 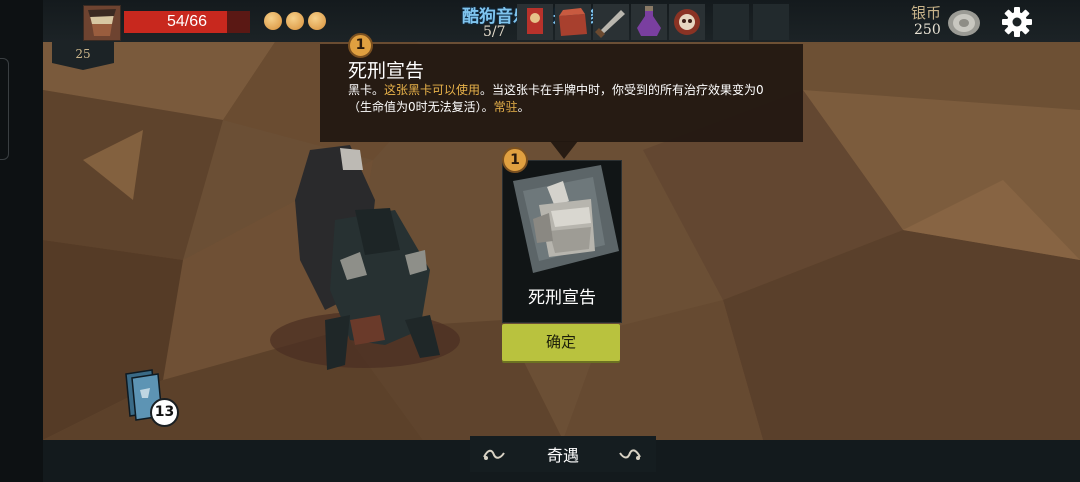 I want to click on tooltip-text-d: 。, so click(x=523, y=107).